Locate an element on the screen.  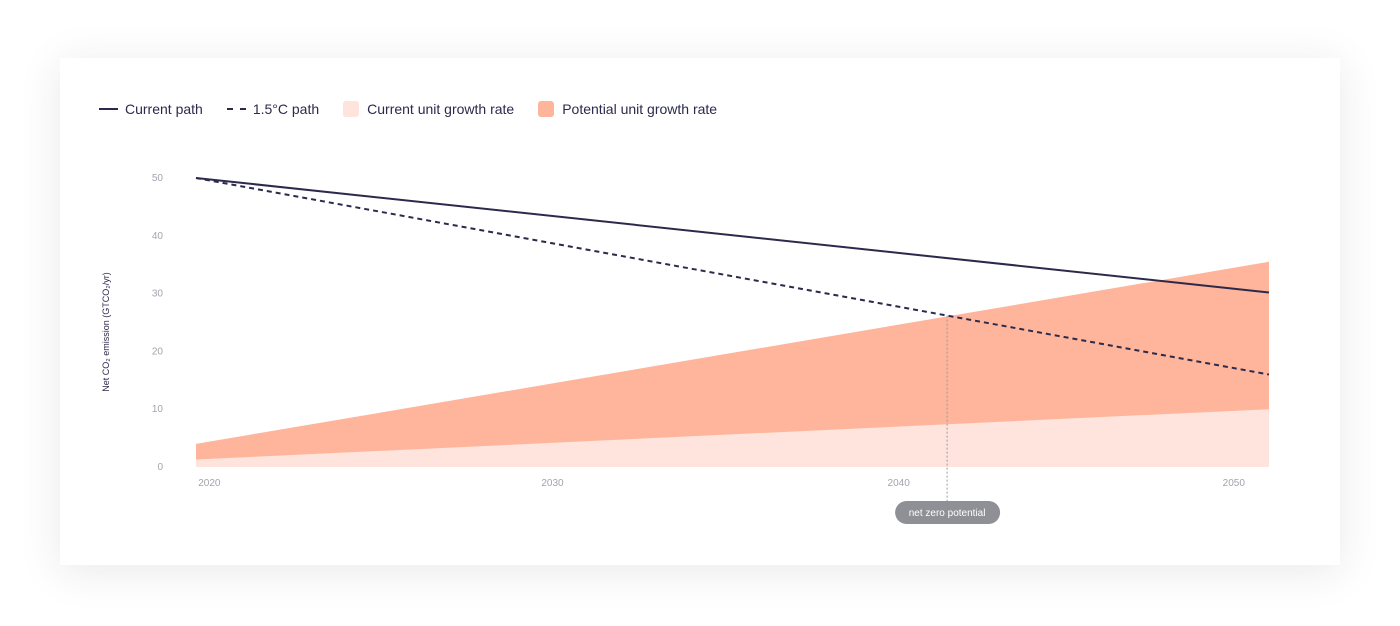
y-tick-label: 30 is located at coordinates (158, 294).